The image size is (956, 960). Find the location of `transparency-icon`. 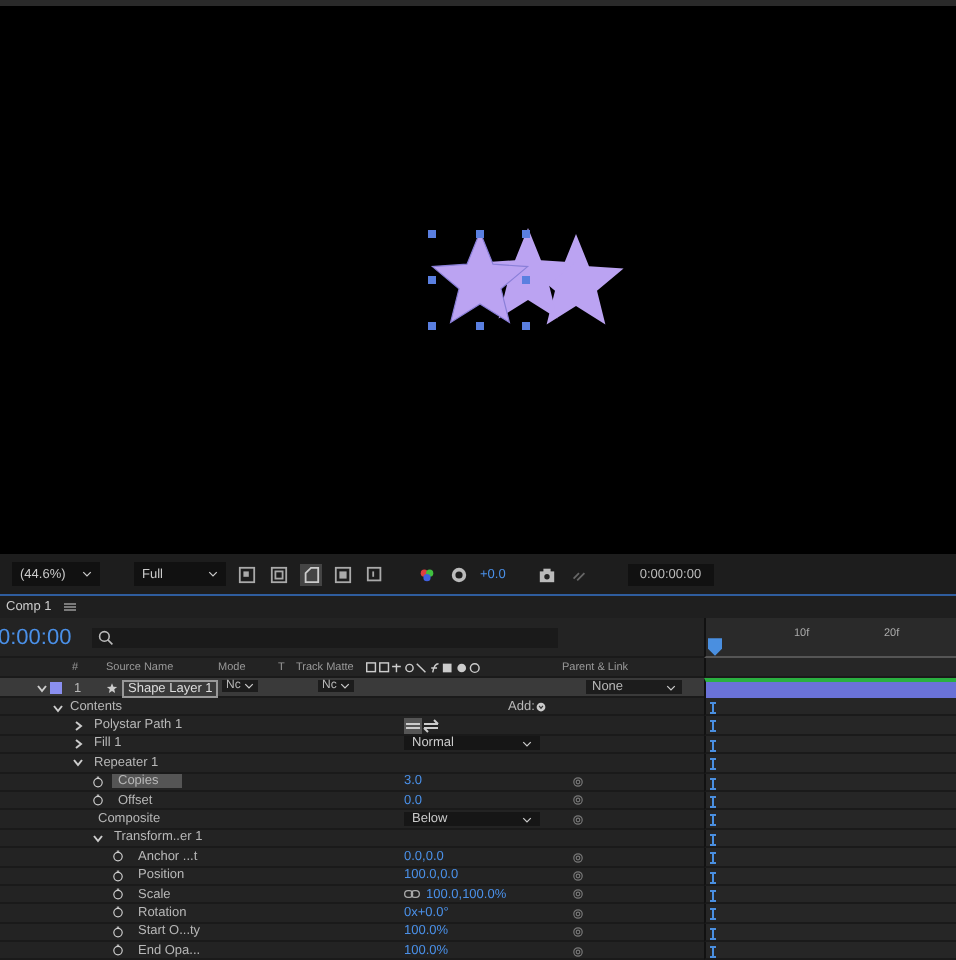

transparency-icon is located at coordinates (279, 574).